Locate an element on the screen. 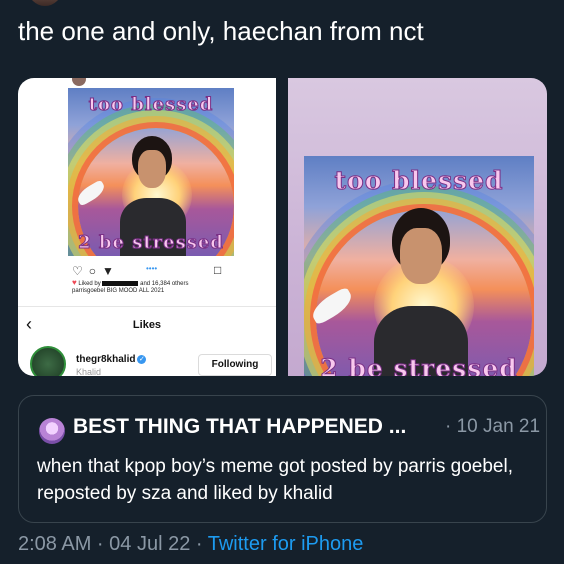  redacted-name is located at coordinates (120, 283).